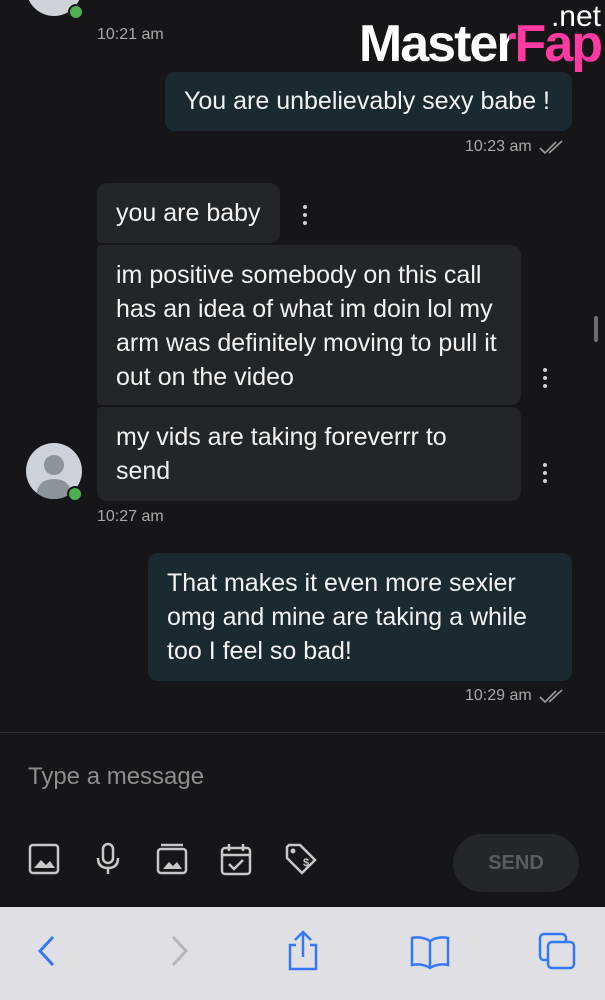 This screenshot has width=605, height=1000. What do you see at coordinates (48, 951) in the screenshot?
I see `back-icon` at bounding box center [48, 951].